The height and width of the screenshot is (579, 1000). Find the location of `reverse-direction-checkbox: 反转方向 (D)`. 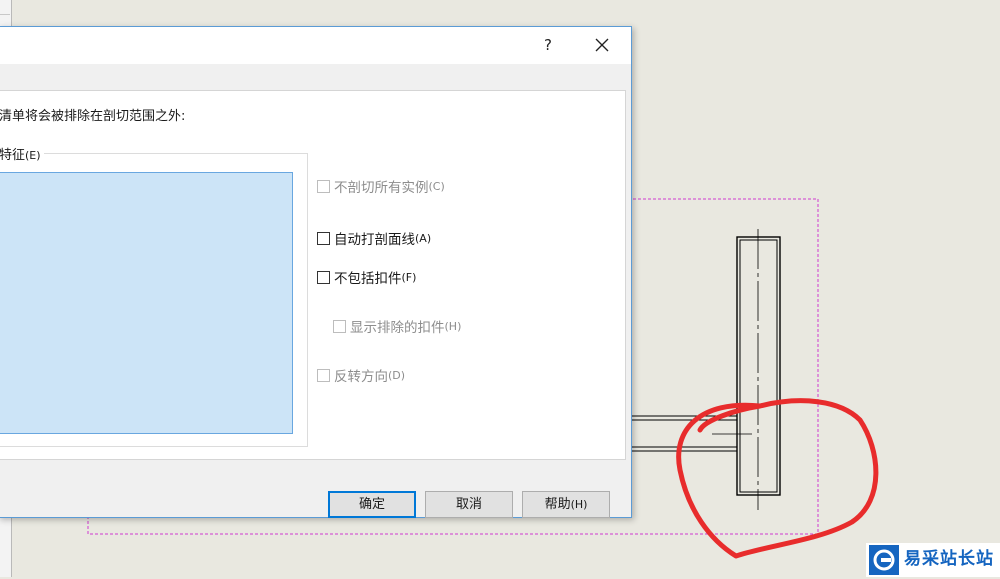

reverse-direction-checkbox: 反转方向 (D) is located at coordinates (361, 375).